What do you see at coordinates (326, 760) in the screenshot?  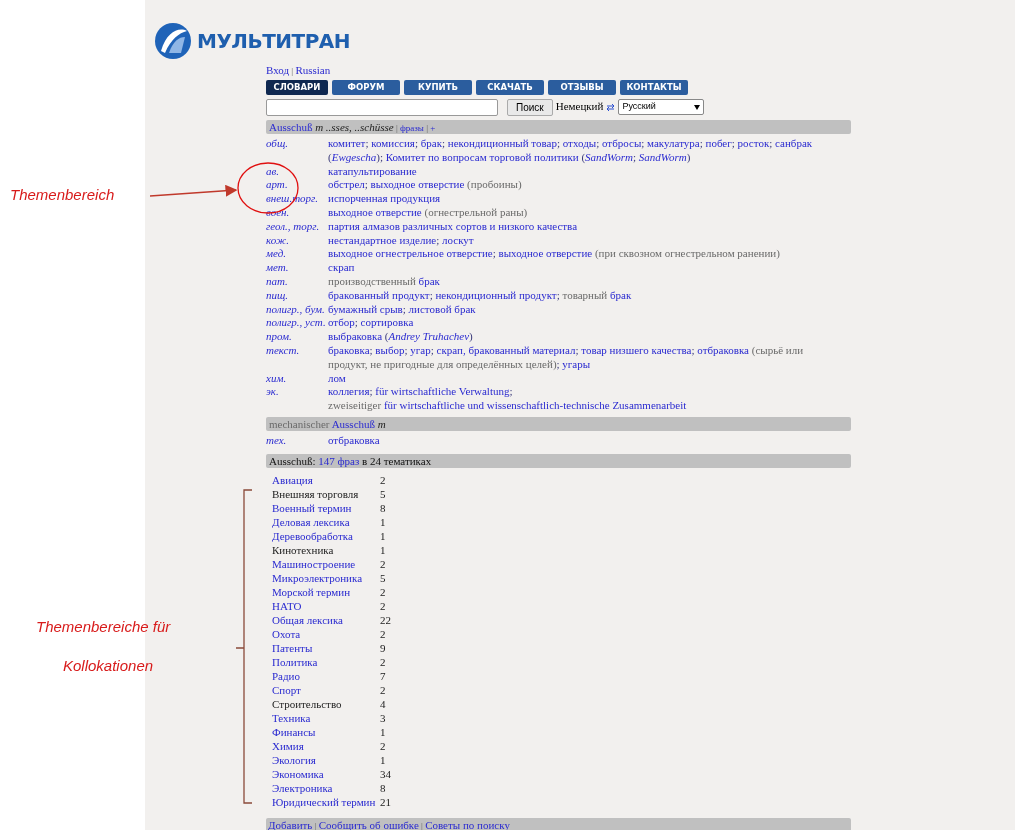 I see `topic-link: Экология` at bounding box center [326, 760].